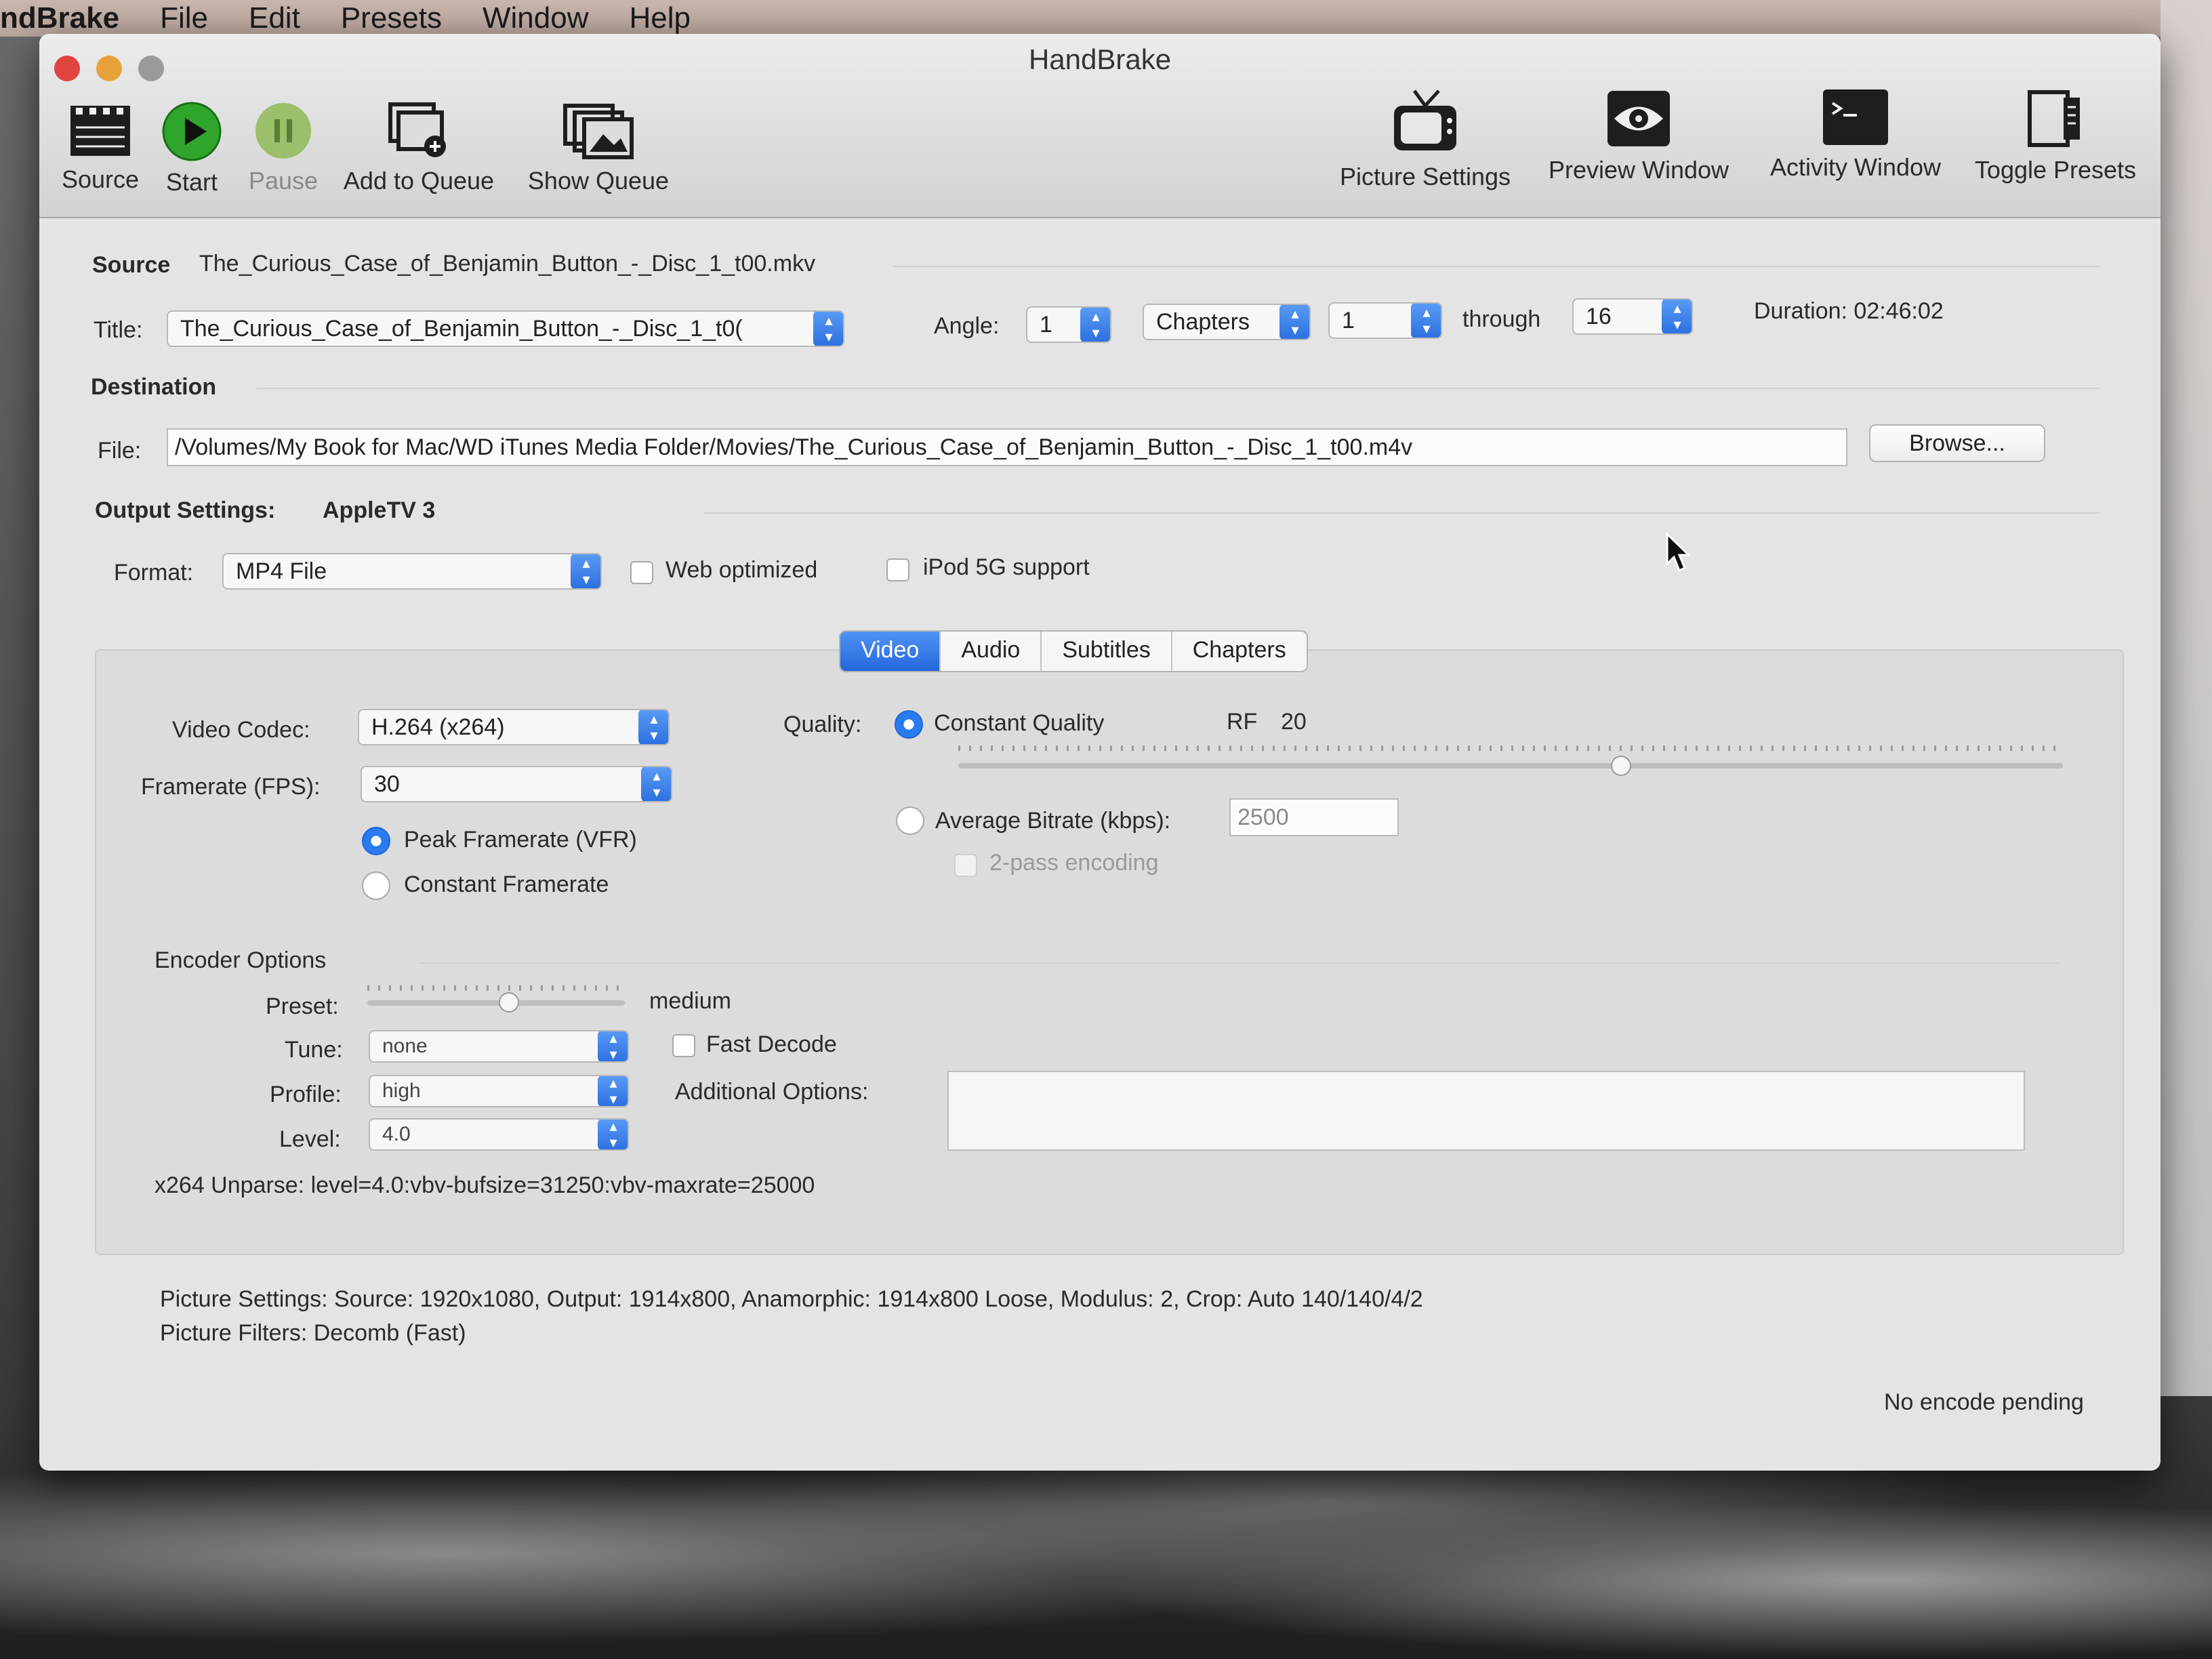 The width and height of the screenshot is (2212, 1659). What do you see at coordinates (1510, 766) in the screenshot?
I see `quality-slider` at bounding box center [1510, 766].